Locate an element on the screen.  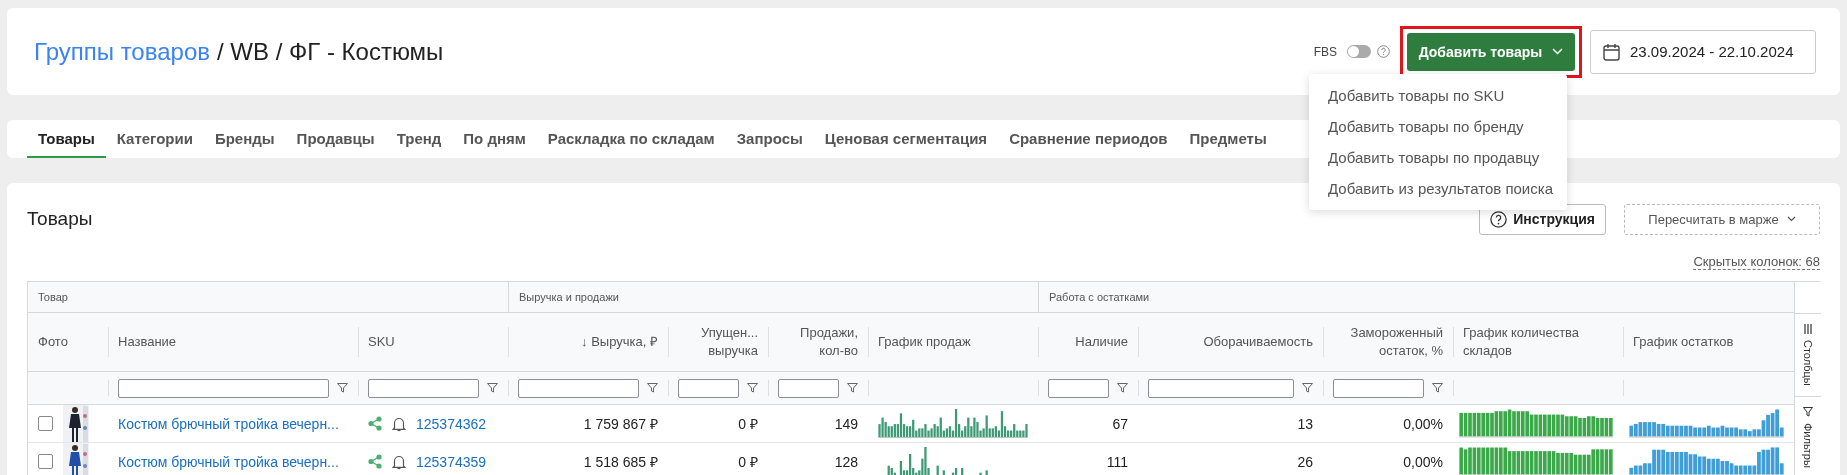
table-cell: 1 759 867 ₽ is located at coordinates (588, 424).